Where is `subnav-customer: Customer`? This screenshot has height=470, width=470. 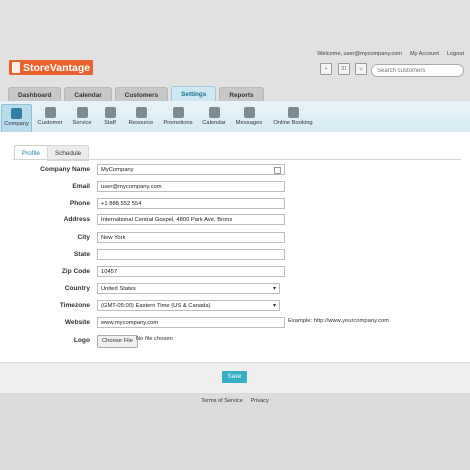
subnav-customer: Customer is located at coordinates (50, 118).